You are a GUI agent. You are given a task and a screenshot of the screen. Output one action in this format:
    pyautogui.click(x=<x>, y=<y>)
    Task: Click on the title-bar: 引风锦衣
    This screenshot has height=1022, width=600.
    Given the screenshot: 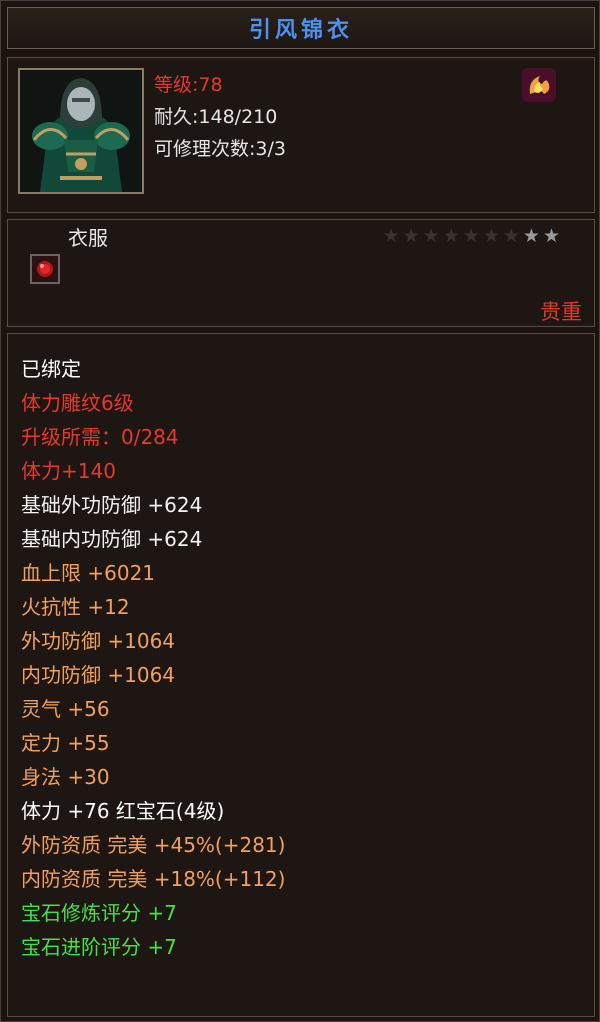 What is the action you would take?
    pyautogui.click(x=301, y=28)
    